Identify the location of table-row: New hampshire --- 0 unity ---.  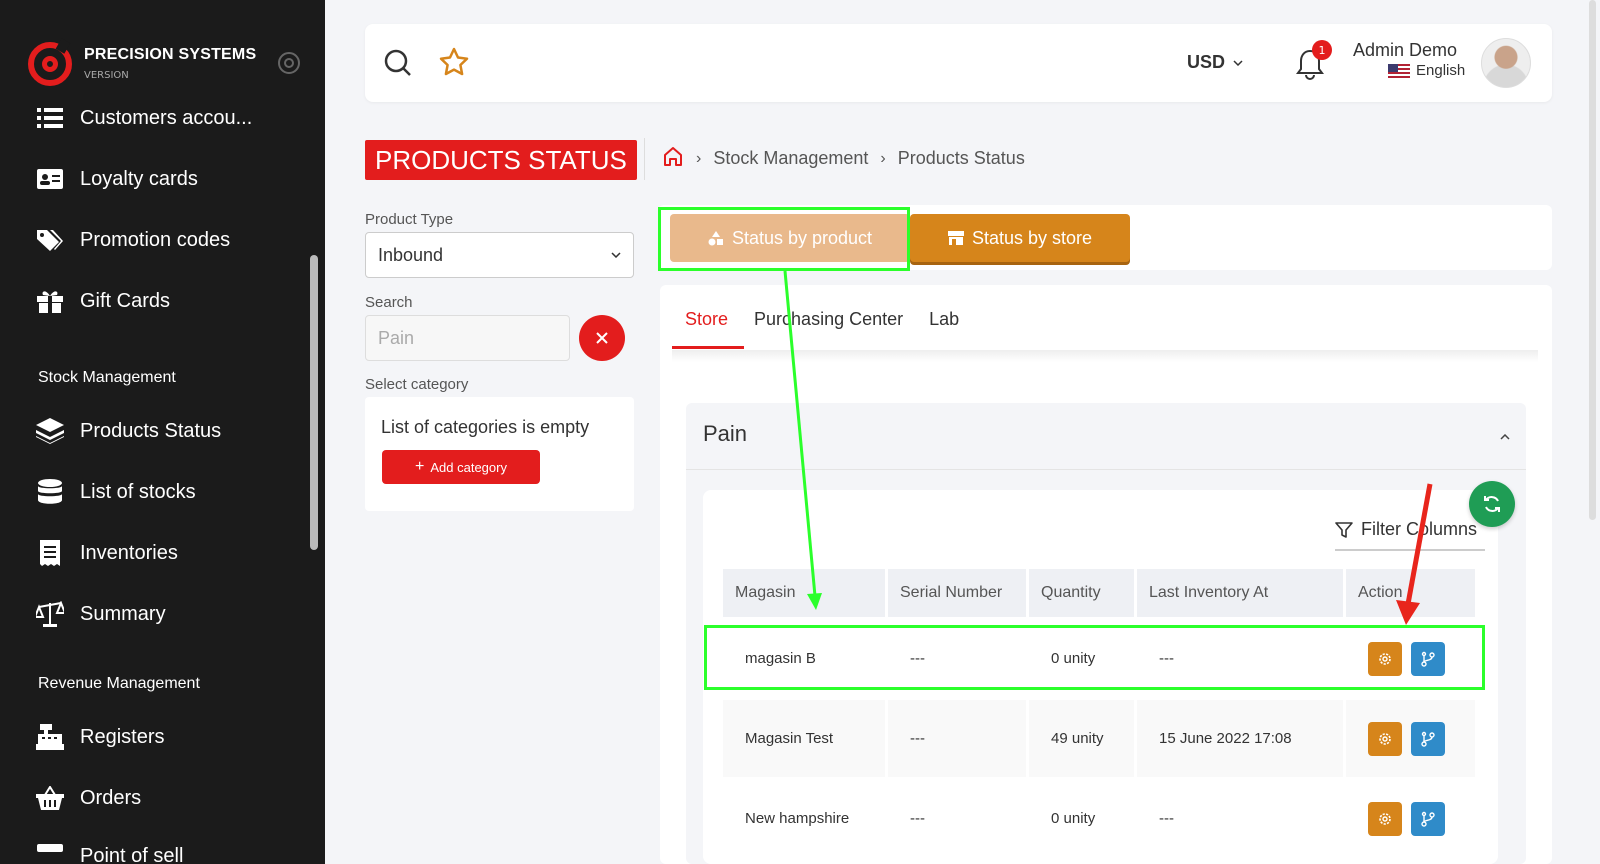
(1099, 818).